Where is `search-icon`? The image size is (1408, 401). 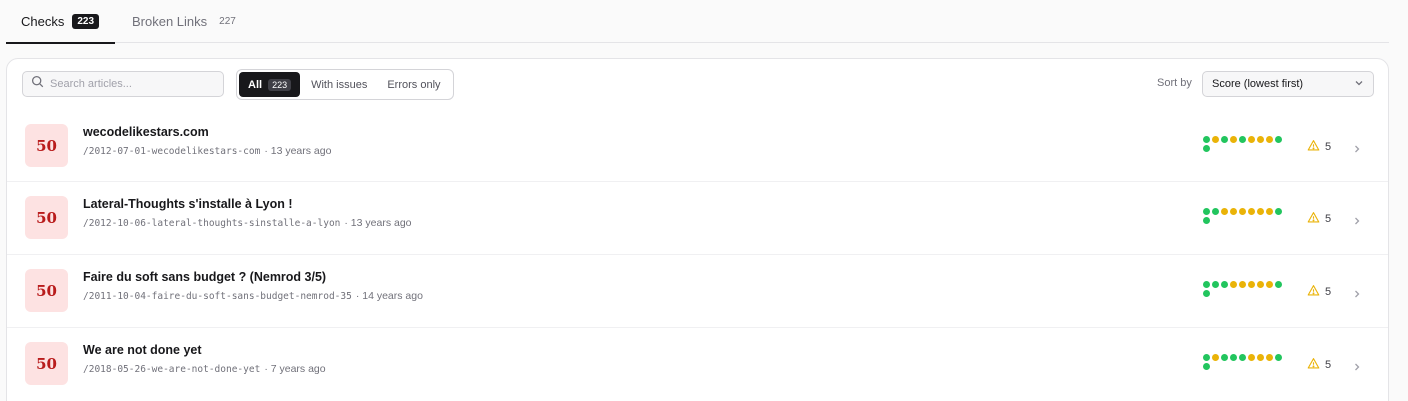 search-icon is located at coordinates (37, 84).